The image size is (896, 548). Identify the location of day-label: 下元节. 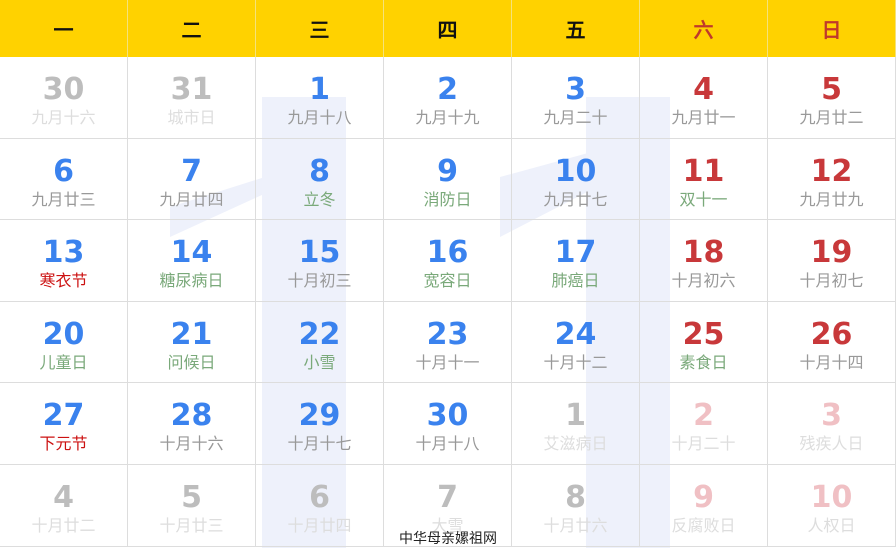
(63, 444).